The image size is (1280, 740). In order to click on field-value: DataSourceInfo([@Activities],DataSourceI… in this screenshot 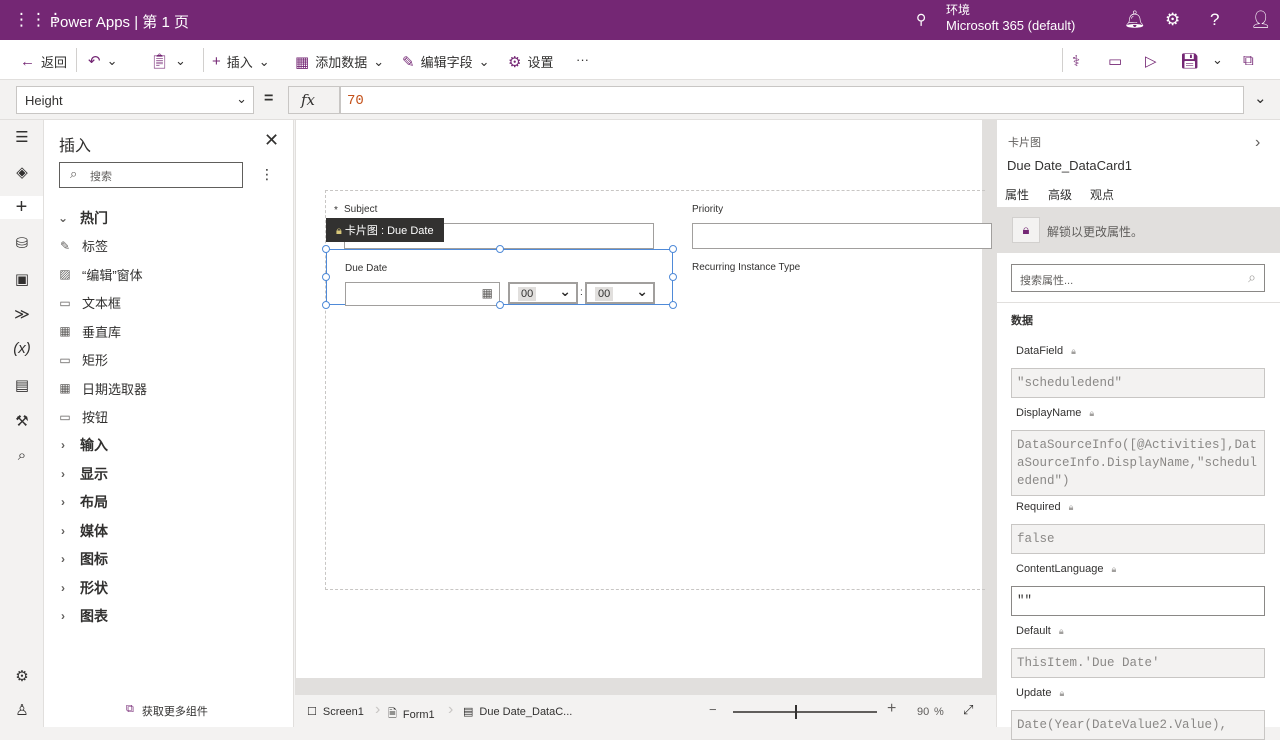, I will do `click(1138, 463)`.